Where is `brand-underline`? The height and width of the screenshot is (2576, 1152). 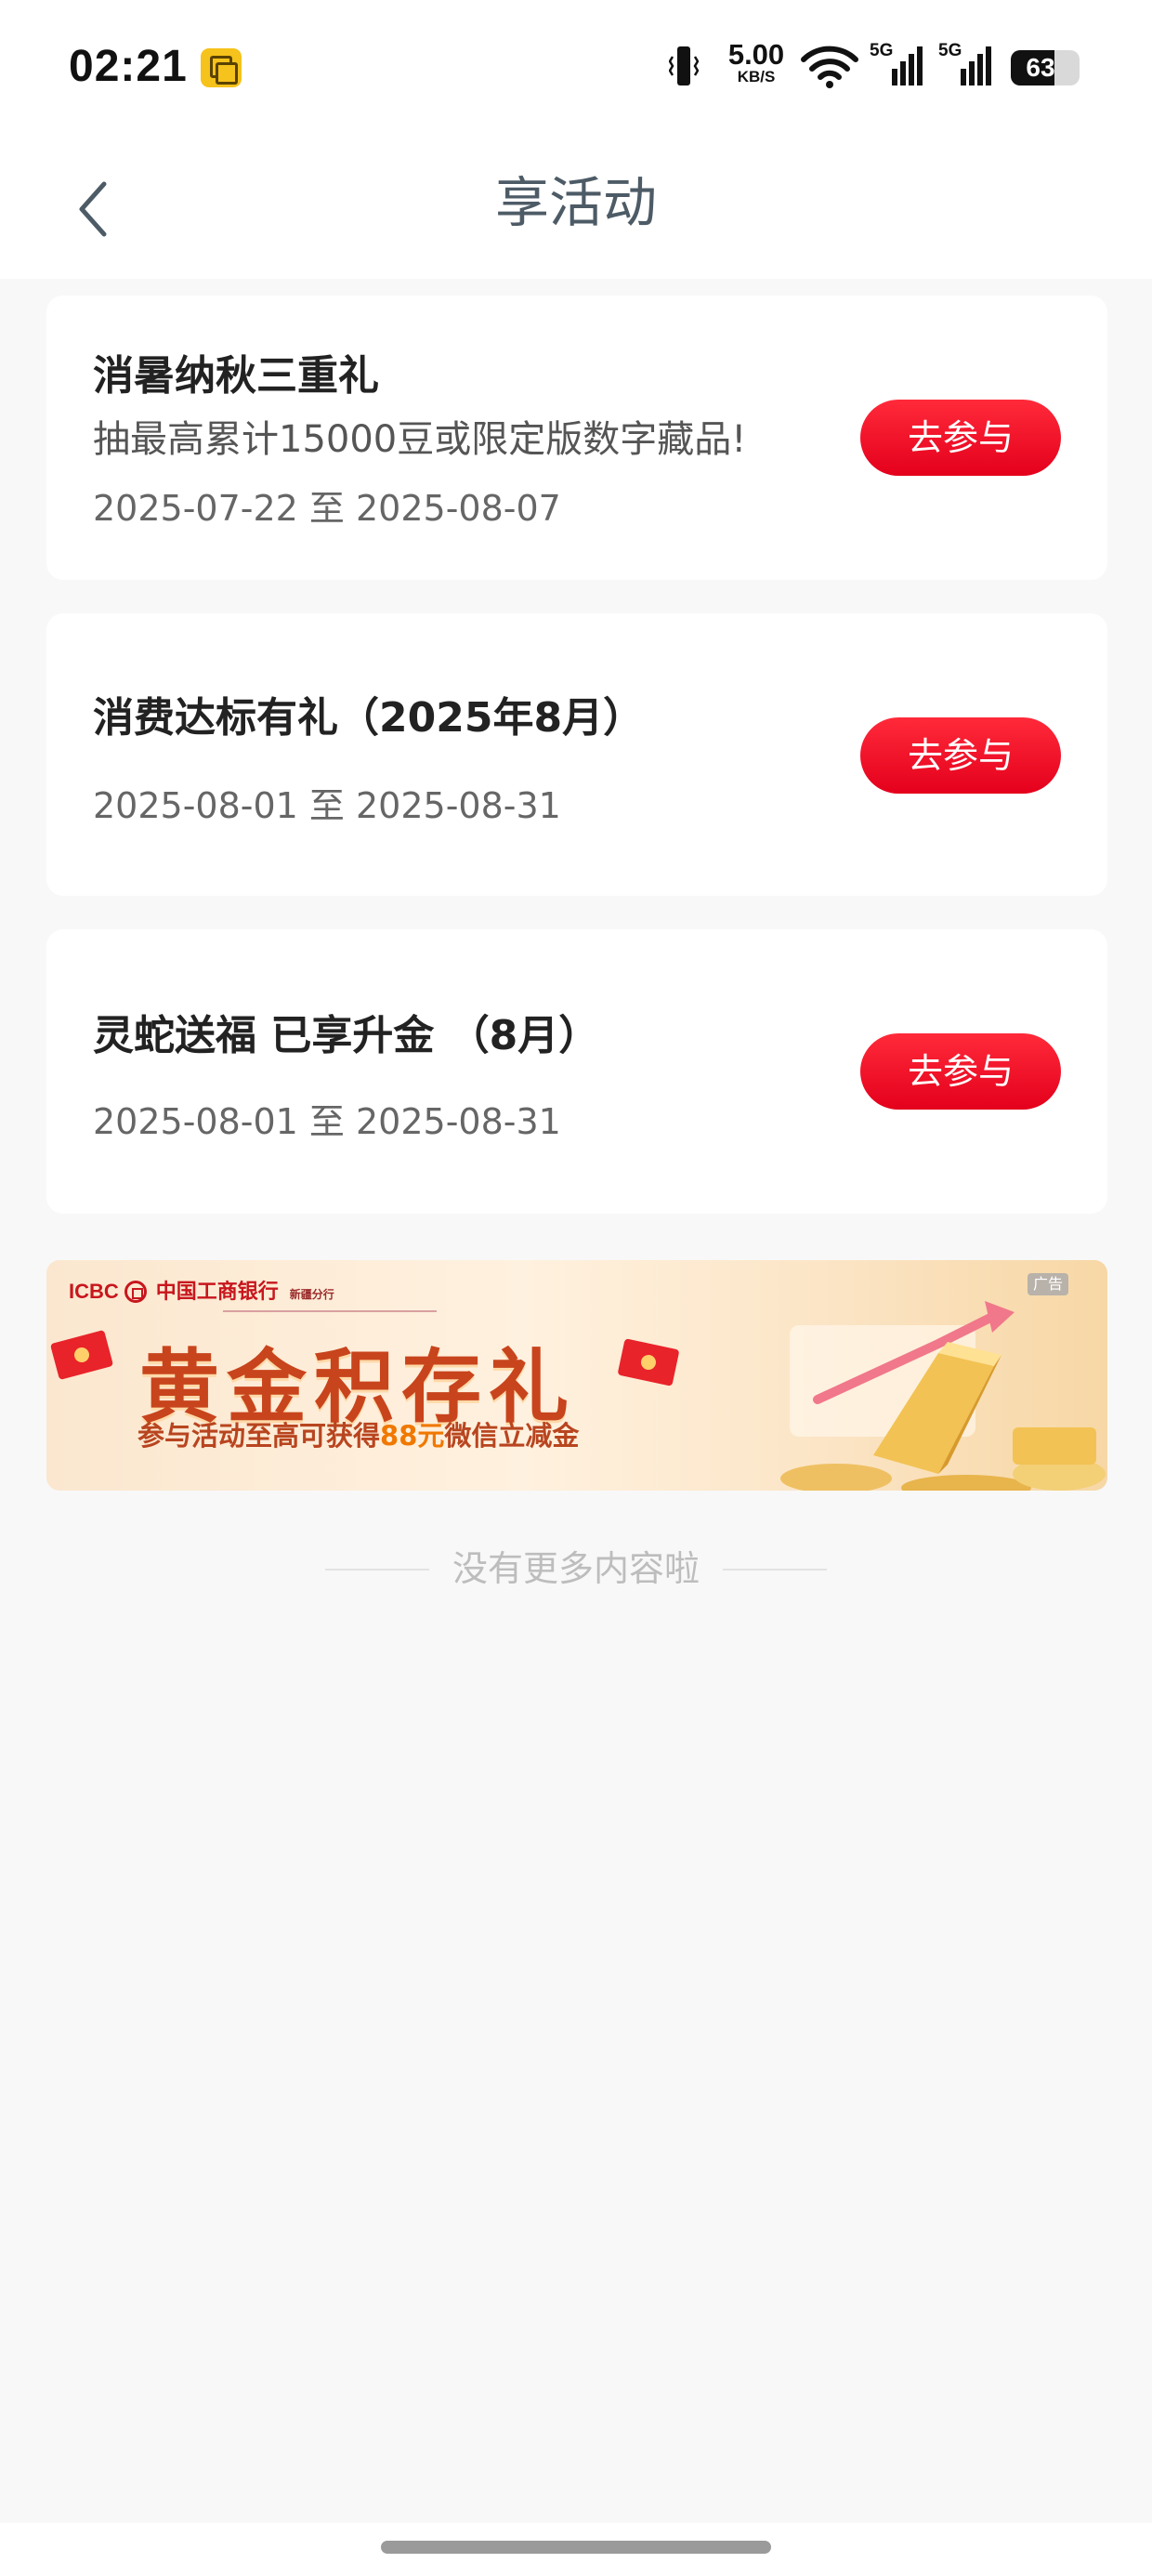
brand-underline is located at coordinates (330, 1311).